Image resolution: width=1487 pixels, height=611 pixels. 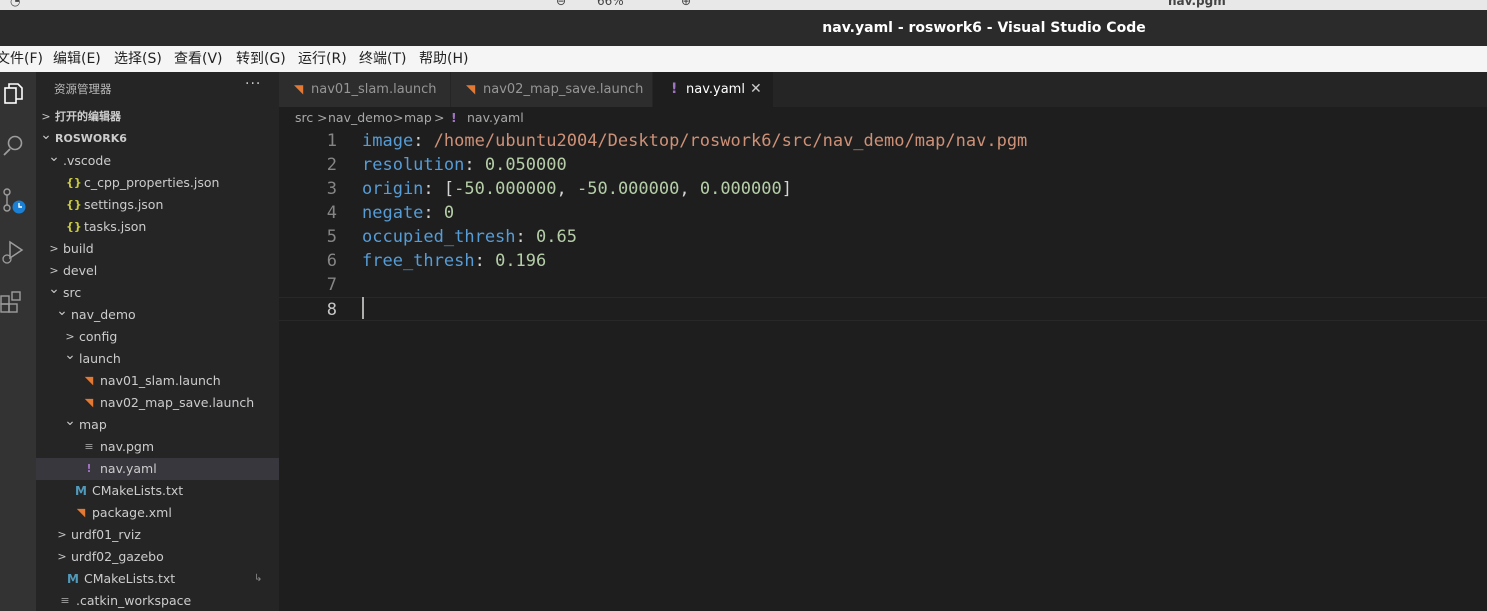 I want to click on menu-terminal: 终端(T), so click(x=382, y=59).